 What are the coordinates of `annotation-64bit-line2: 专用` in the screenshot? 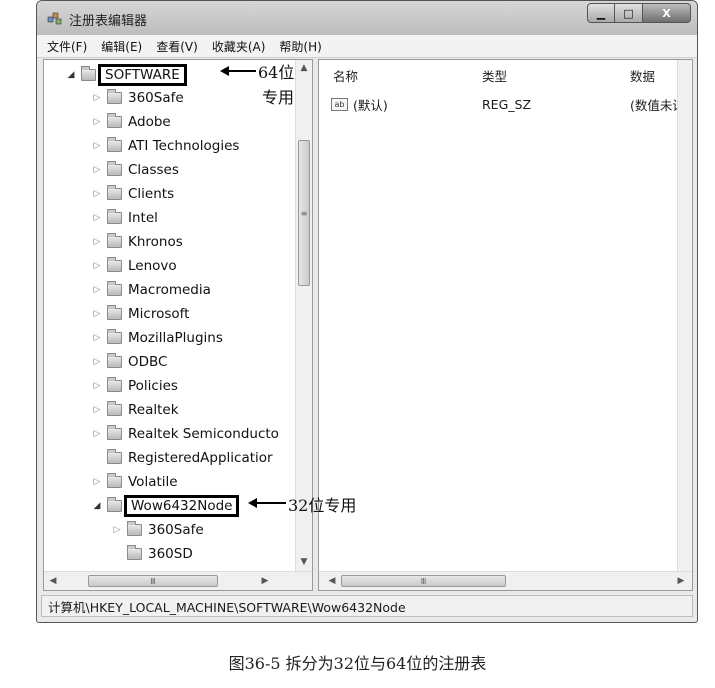 It's located at (278, 97).